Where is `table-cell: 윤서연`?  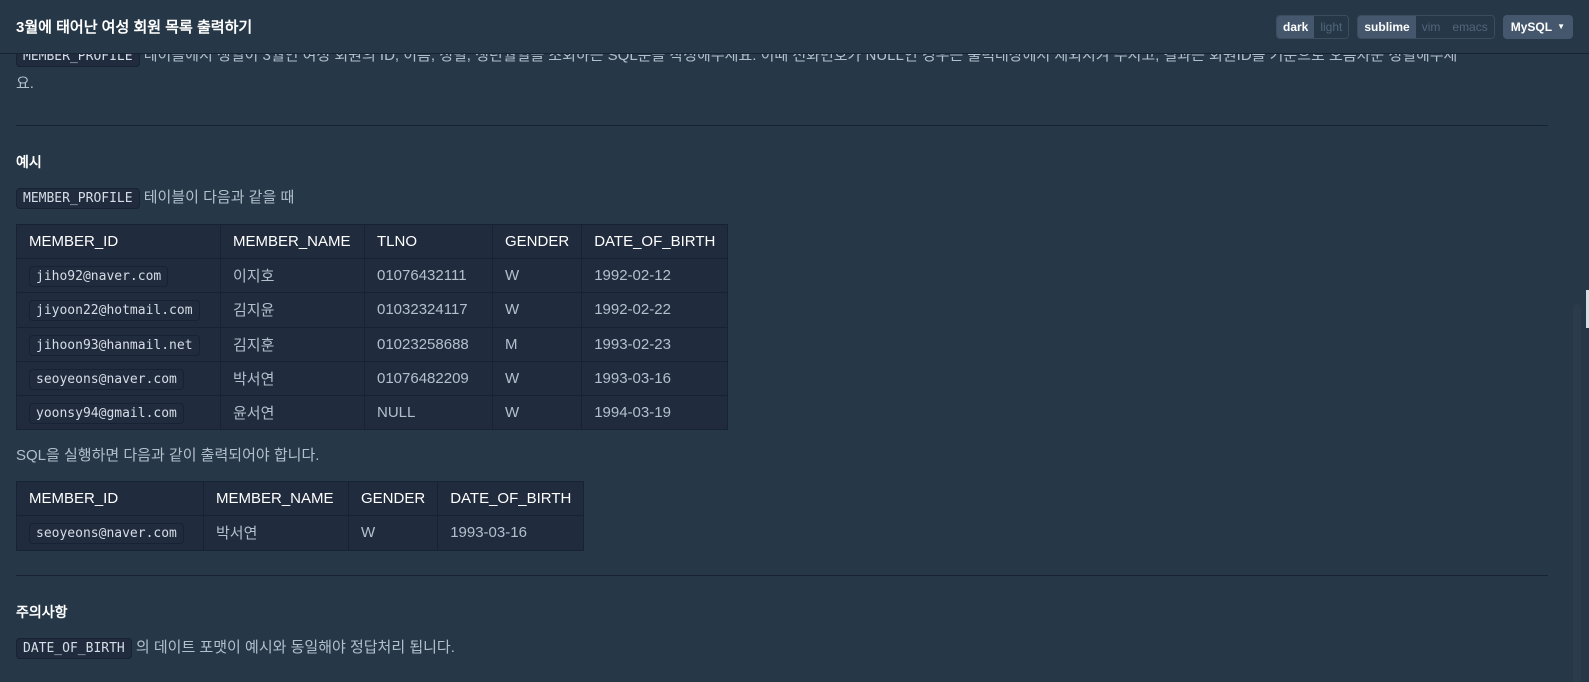 table-cell: 윤서연 is located at coordinates (292, 412).